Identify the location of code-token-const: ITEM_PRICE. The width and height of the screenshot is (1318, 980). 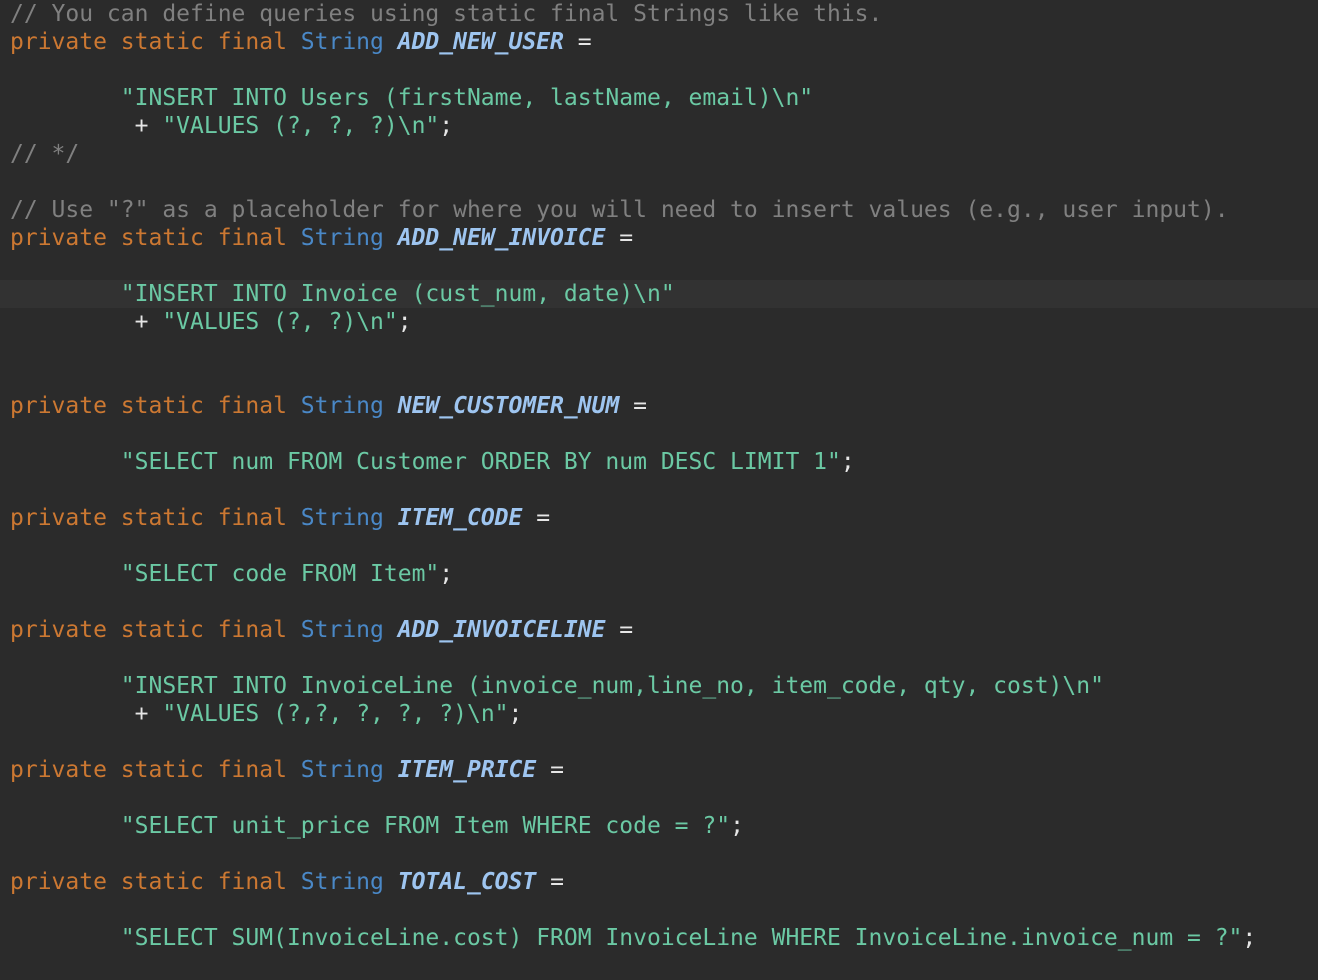
(467, 770).